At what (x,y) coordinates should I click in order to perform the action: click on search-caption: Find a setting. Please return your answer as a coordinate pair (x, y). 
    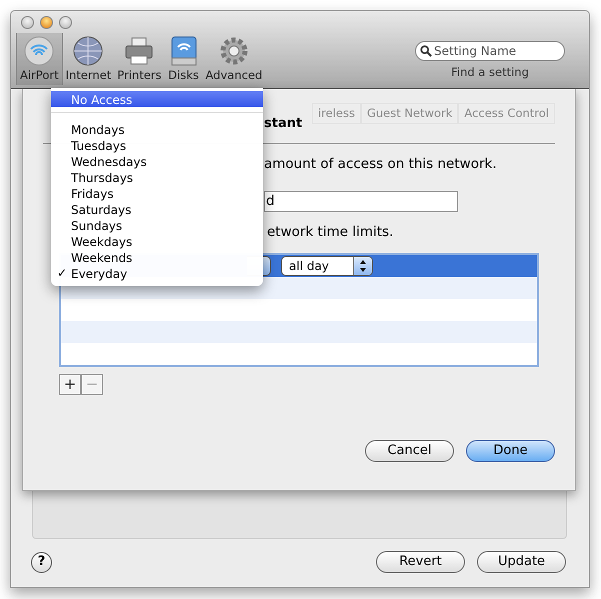
    Looking at the image, I should click on (490, 72).